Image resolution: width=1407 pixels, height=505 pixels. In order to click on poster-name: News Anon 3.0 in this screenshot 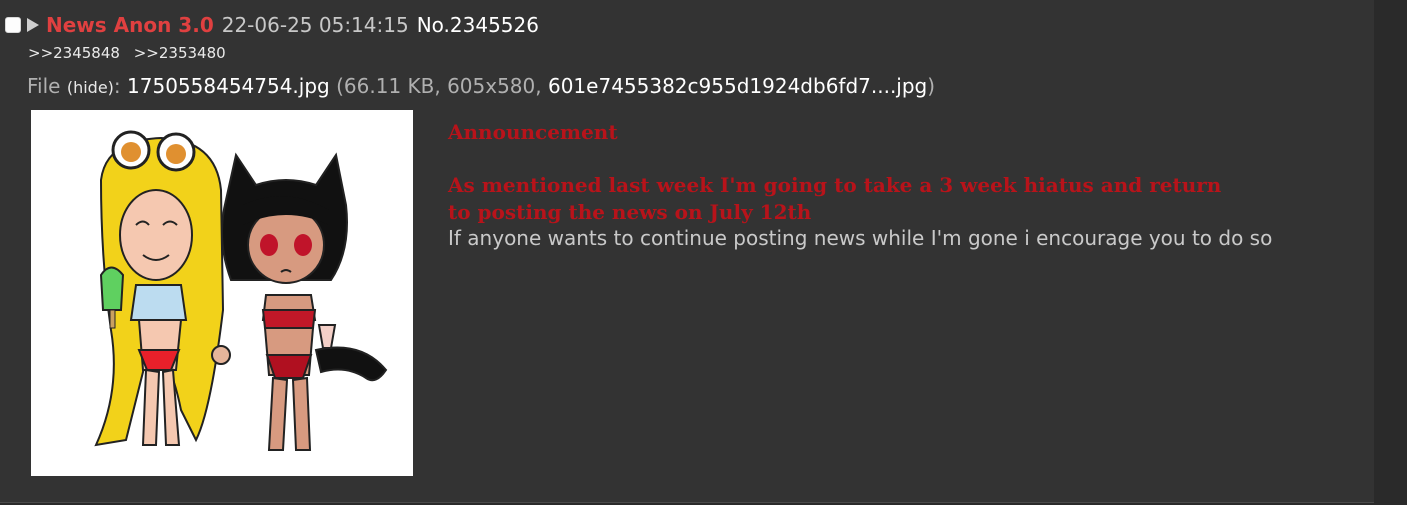, I will do `click(130, 25)`.